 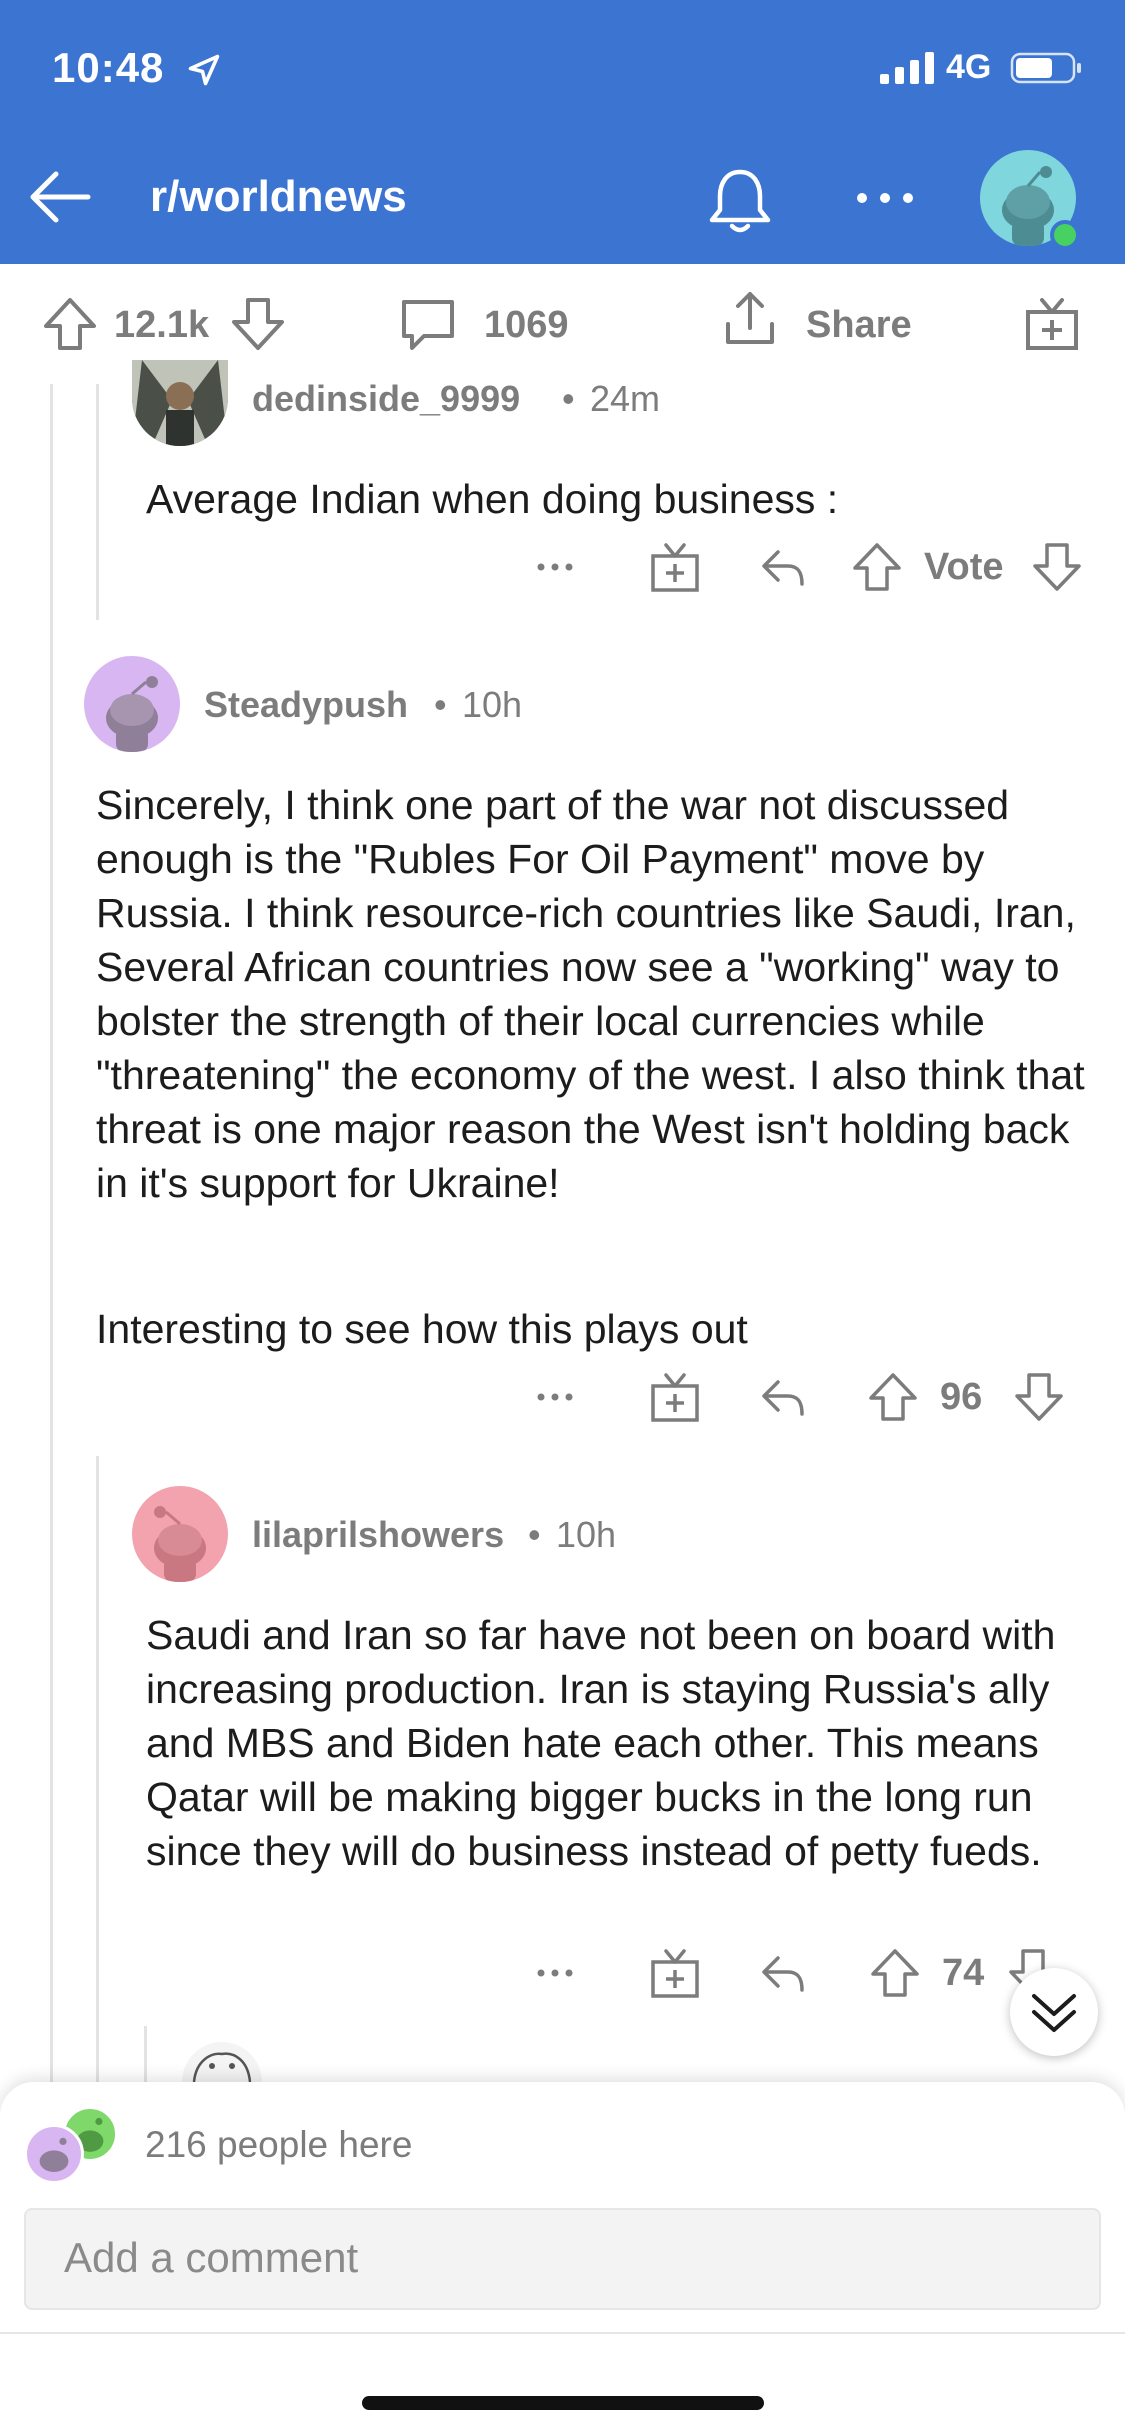 What do you see at coordinates (562, 132) in the screenshot?
I see `app-header: 10:48 4G r/worldnews` at bounding box center [562, 132].